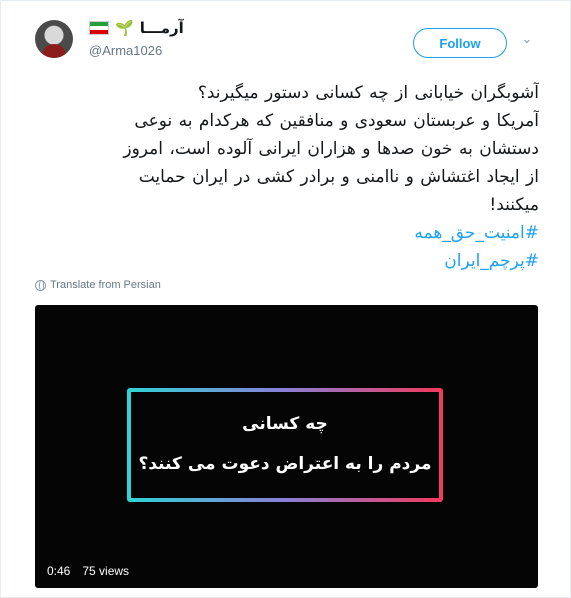  I want to click on video-duration: 0:46, so click(59, 571).